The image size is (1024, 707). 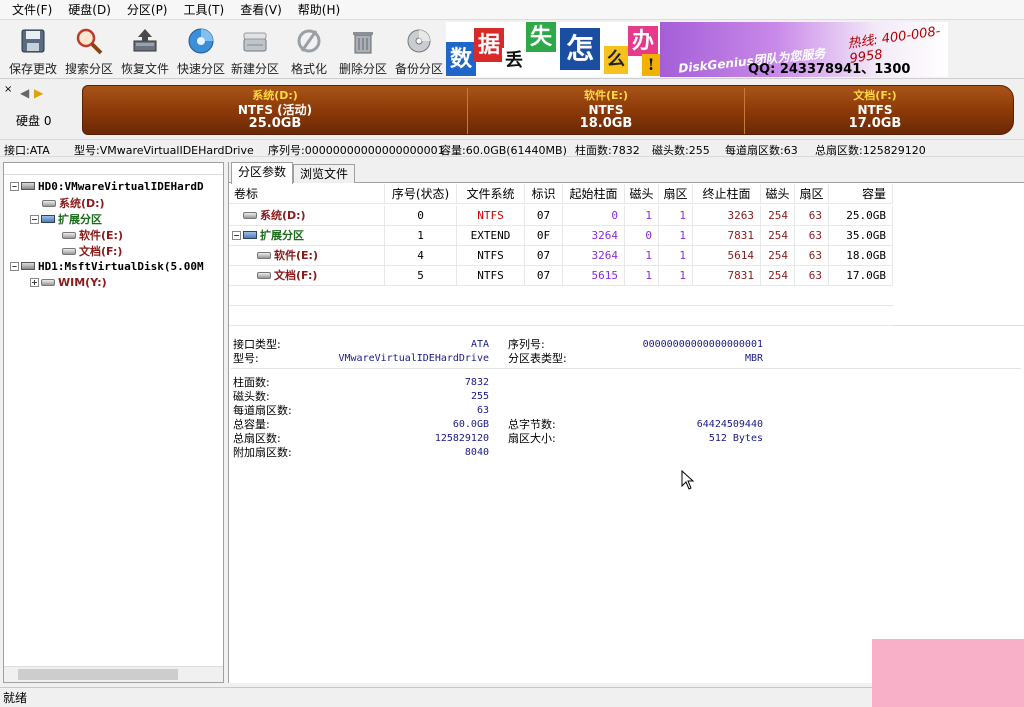 I want to click on tab-strip: 分区参数 浏览文件, so click(x=626, y=173).